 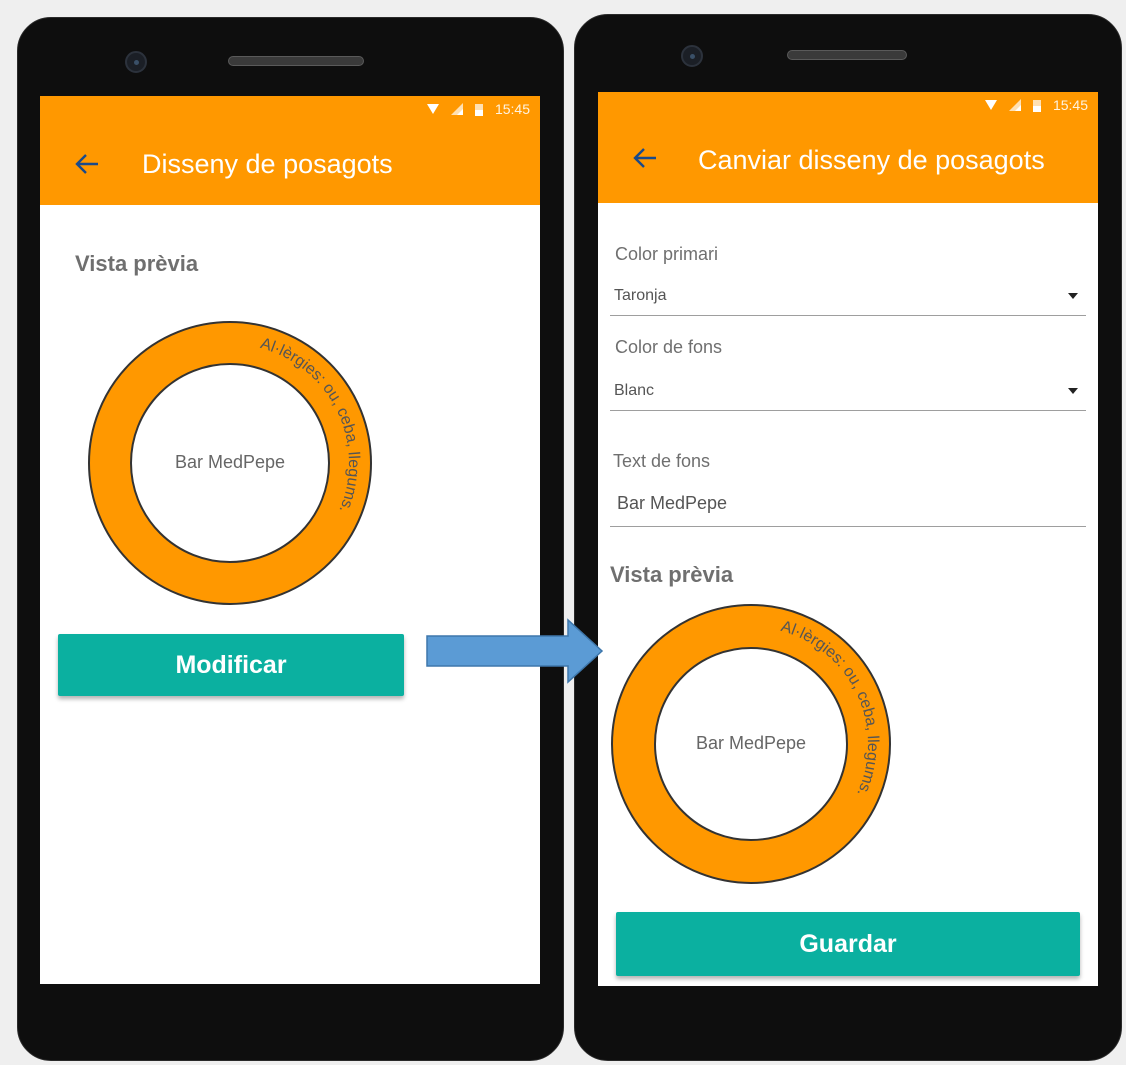 What do you see at coordinates (515, 651) in the screenshot?
I see `arrow-right-icon` at bounding box center [515, 651].